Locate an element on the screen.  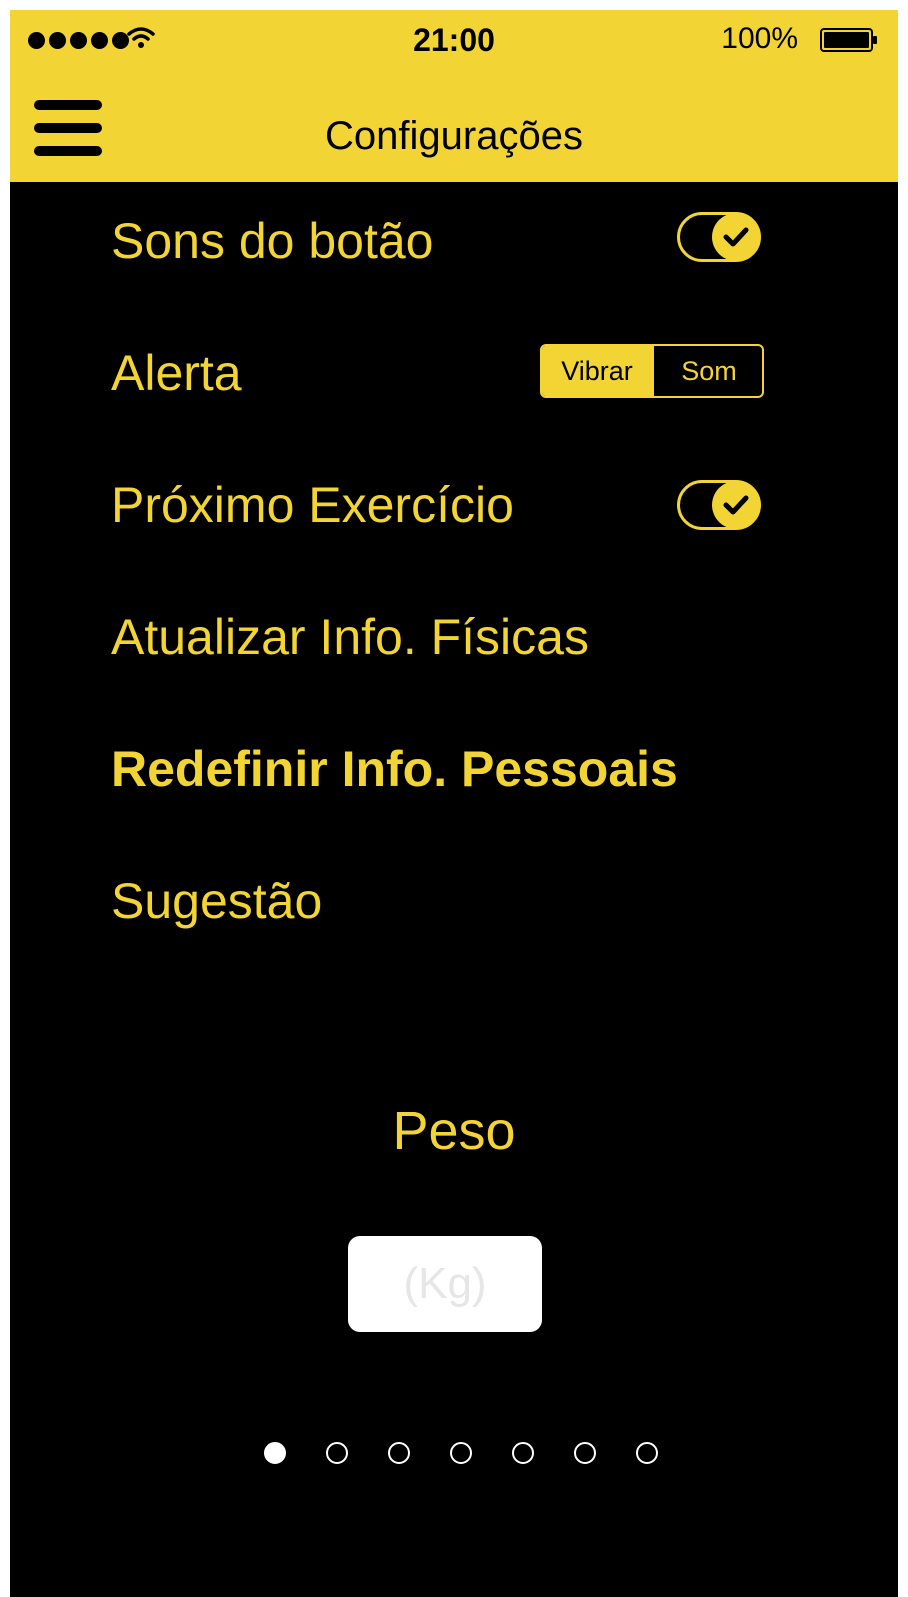
alert-option-vibrar: Vibrar is located at coordinates (597, 371).